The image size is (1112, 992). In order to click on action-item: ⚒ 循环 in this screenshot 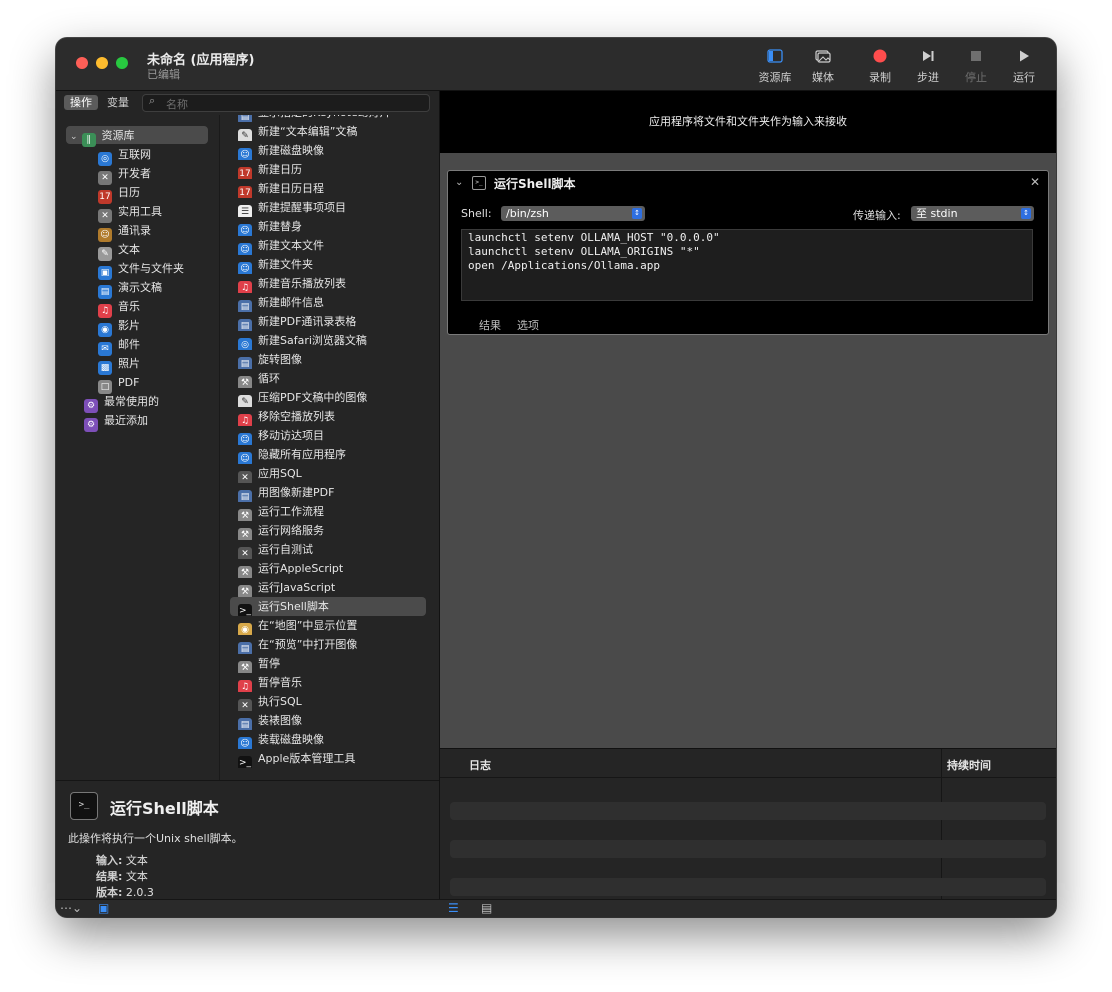, I will do `click(328, 378)`.